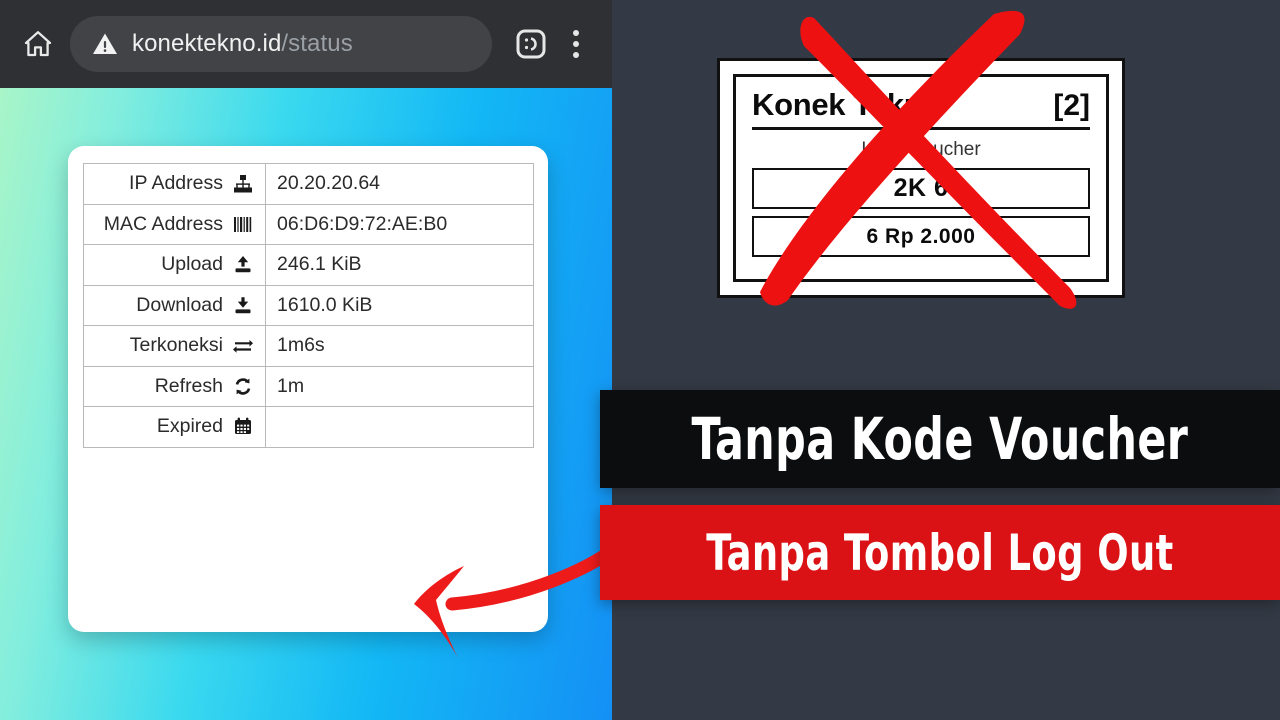 The width and height of the screenshot is (1280, 720). I want to click on url-bar: konektekno.id/status, so click(281, 44).